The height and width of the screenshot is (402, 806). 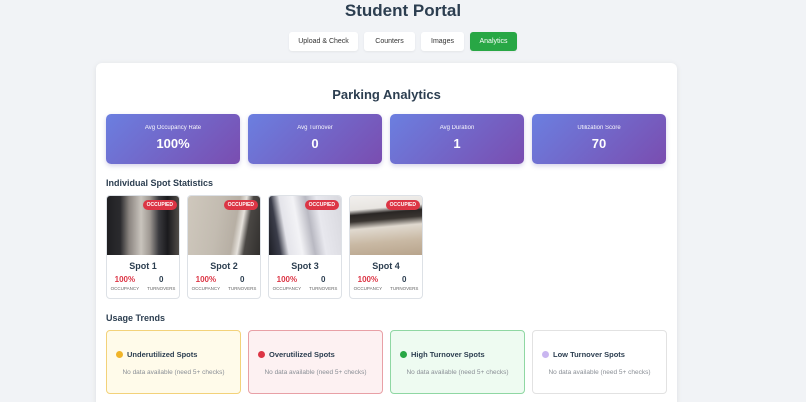 I want to click on stat-avg-turnover: Avg Turnover 0, so click(x=315, y=139).